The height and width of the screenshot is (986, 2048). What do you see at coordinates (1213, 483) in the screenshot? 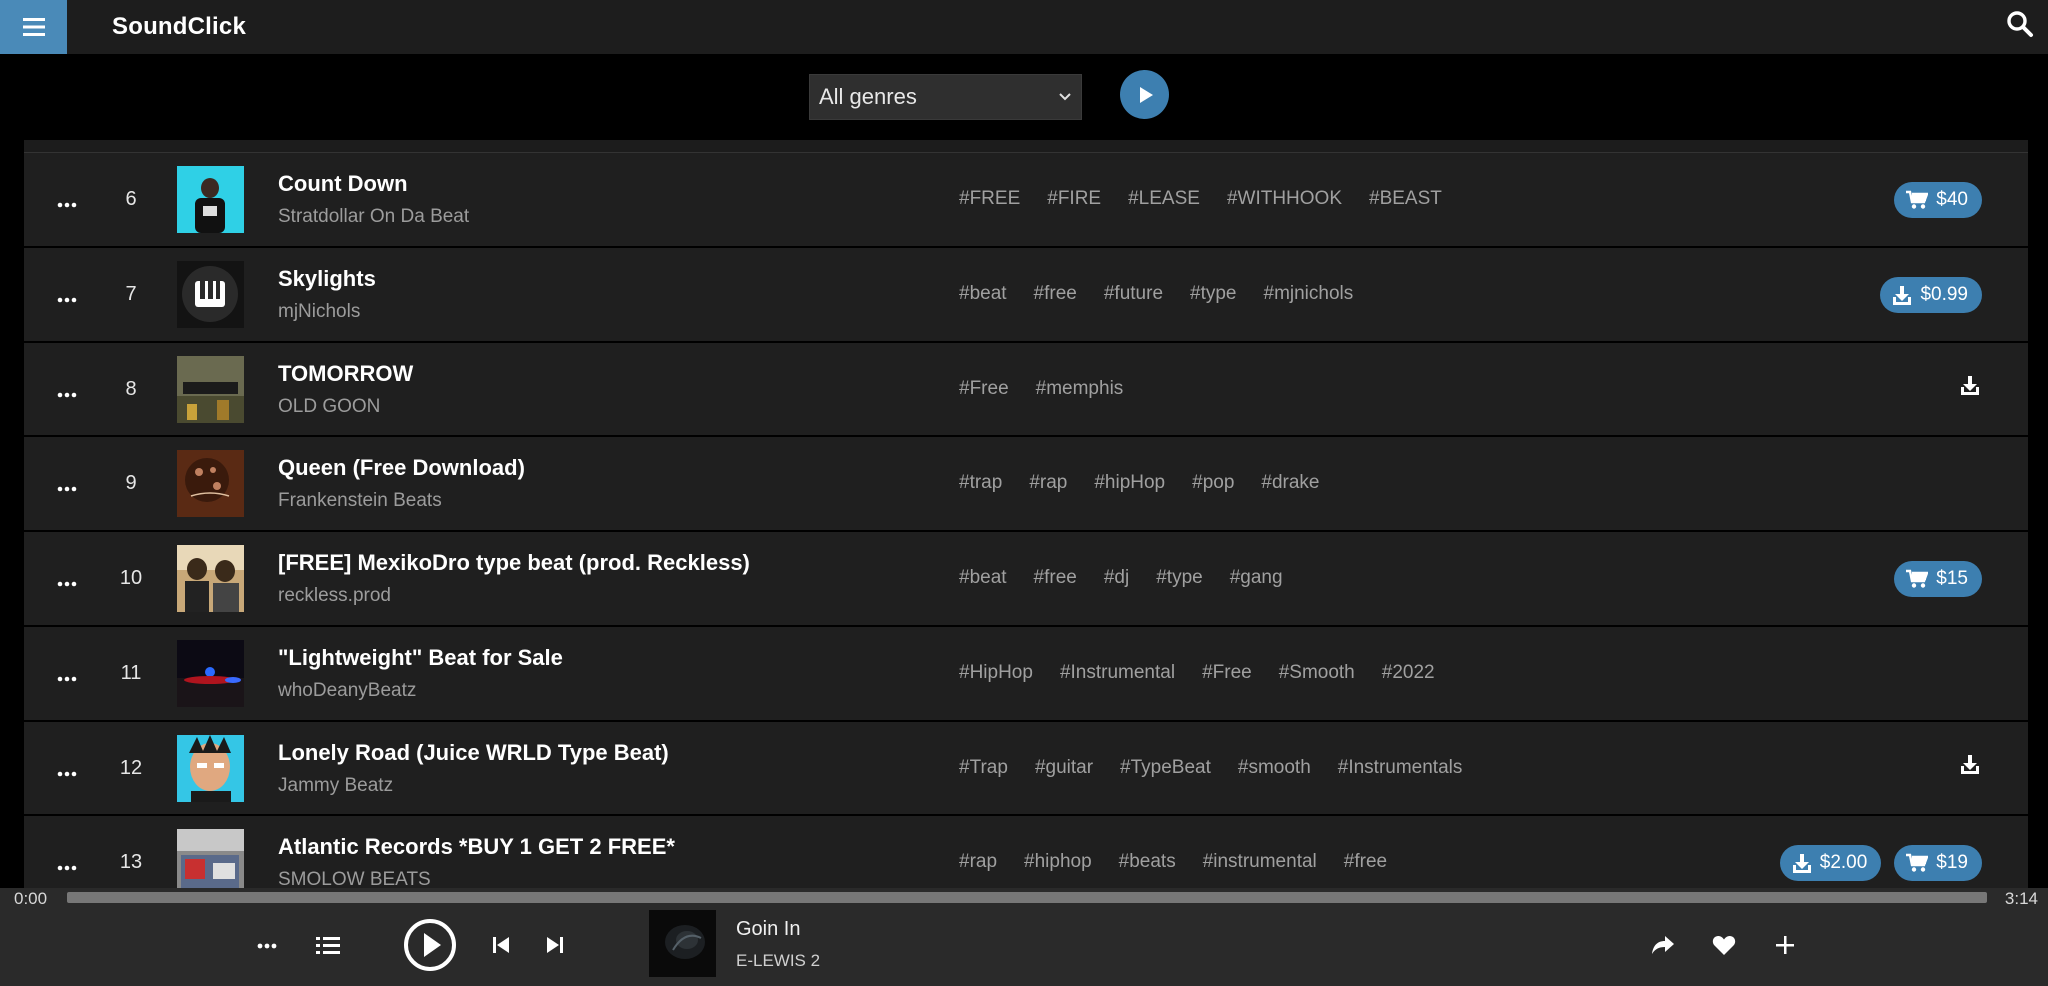
I see `track-tag: #pop` at bounding box center [1213, 483].